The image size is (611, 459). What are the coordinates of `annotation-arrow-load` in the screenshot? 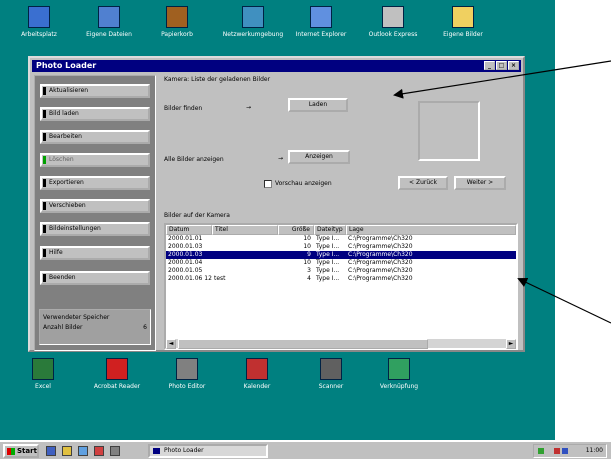 It's located at (502, 79).